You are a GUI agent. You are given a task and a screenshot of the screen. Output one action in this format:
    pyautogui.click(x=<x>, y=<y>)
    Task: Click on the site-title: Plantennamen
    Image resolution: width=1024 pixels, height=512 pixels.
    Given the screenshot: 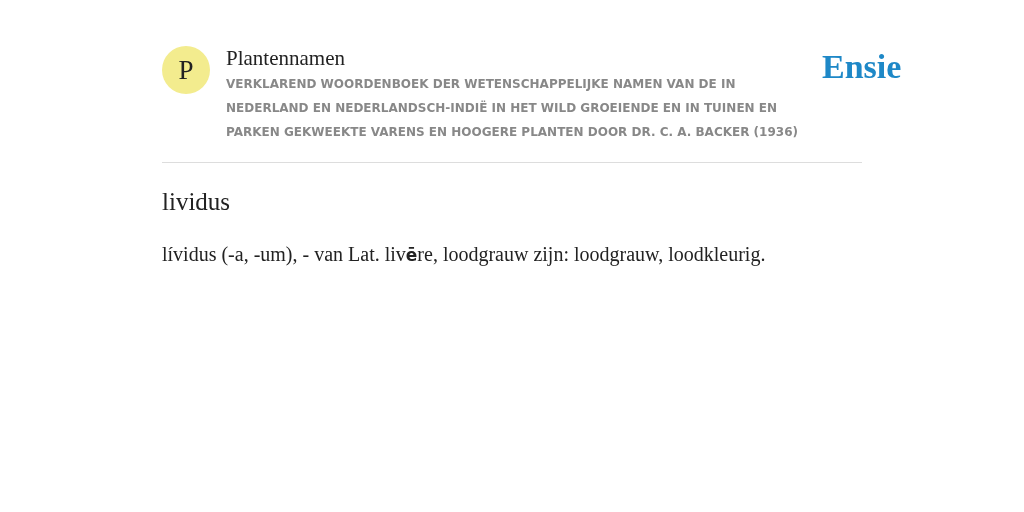 What is the action you would take?
    pyautogui.click(x=516, y=58)
    